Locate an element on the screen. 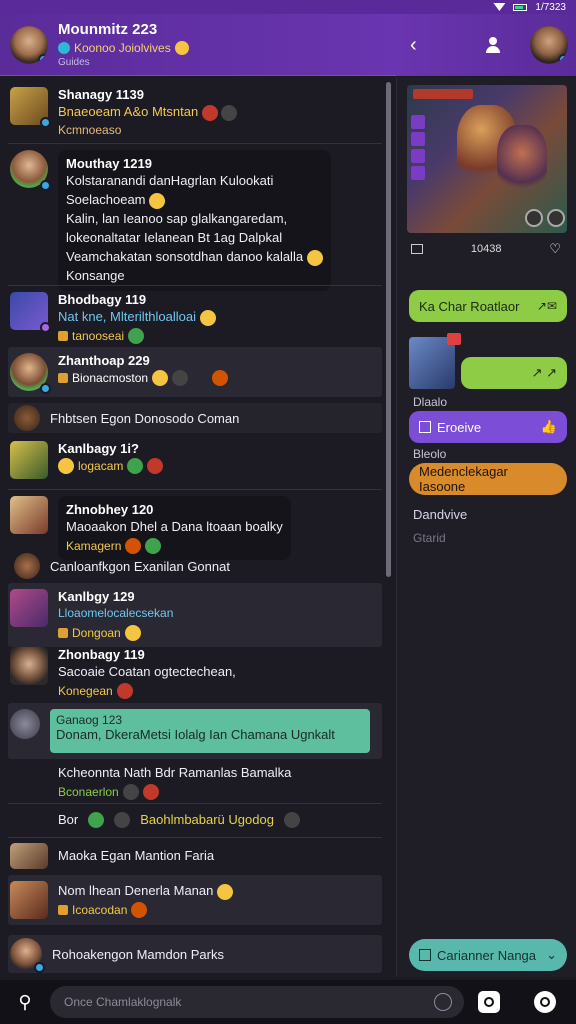  sender-name: Nom lhean Denerla Manan is located at coordinates (136, 890).